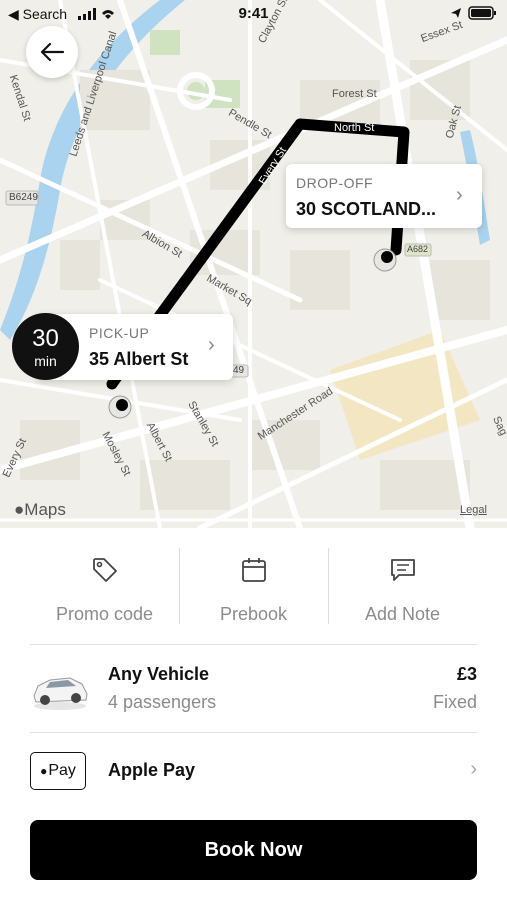 This screenshot has height=900, width=507. What do you see at coordinates (139, 359) in the screenshot?
I see `pickup-address: 35 Albert St` at bounding box center [139, 359].